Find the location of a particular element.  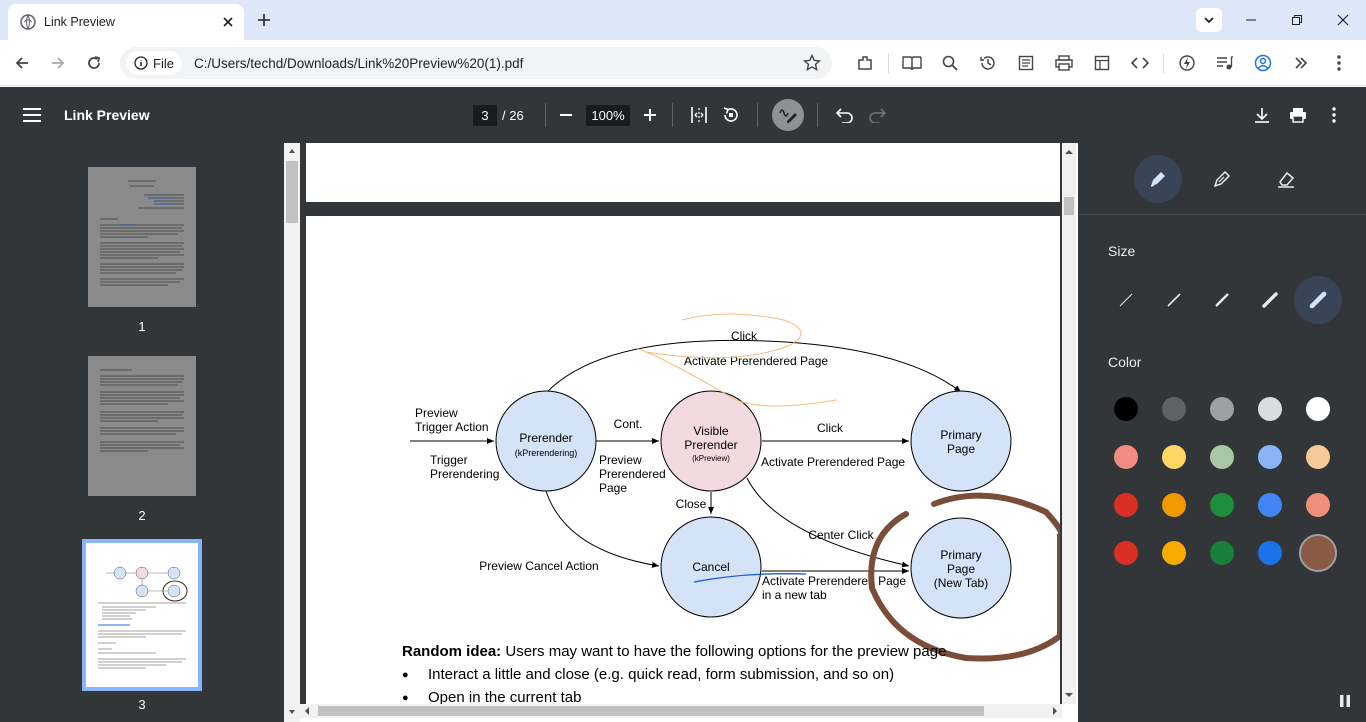

document-horizontal-scrollbar is located at coordinates (681, 711).